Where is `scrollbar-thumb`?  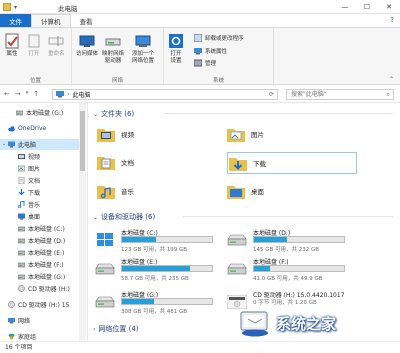 scrollbar-thumb is located at coordinates (82, 141).